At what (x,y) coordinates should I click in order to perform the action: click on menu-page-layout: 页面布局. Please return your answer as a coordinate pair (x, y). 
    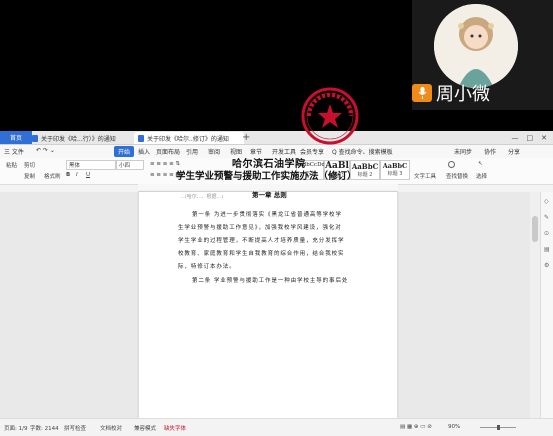
    Looking at the image, I should click on (168, 151).